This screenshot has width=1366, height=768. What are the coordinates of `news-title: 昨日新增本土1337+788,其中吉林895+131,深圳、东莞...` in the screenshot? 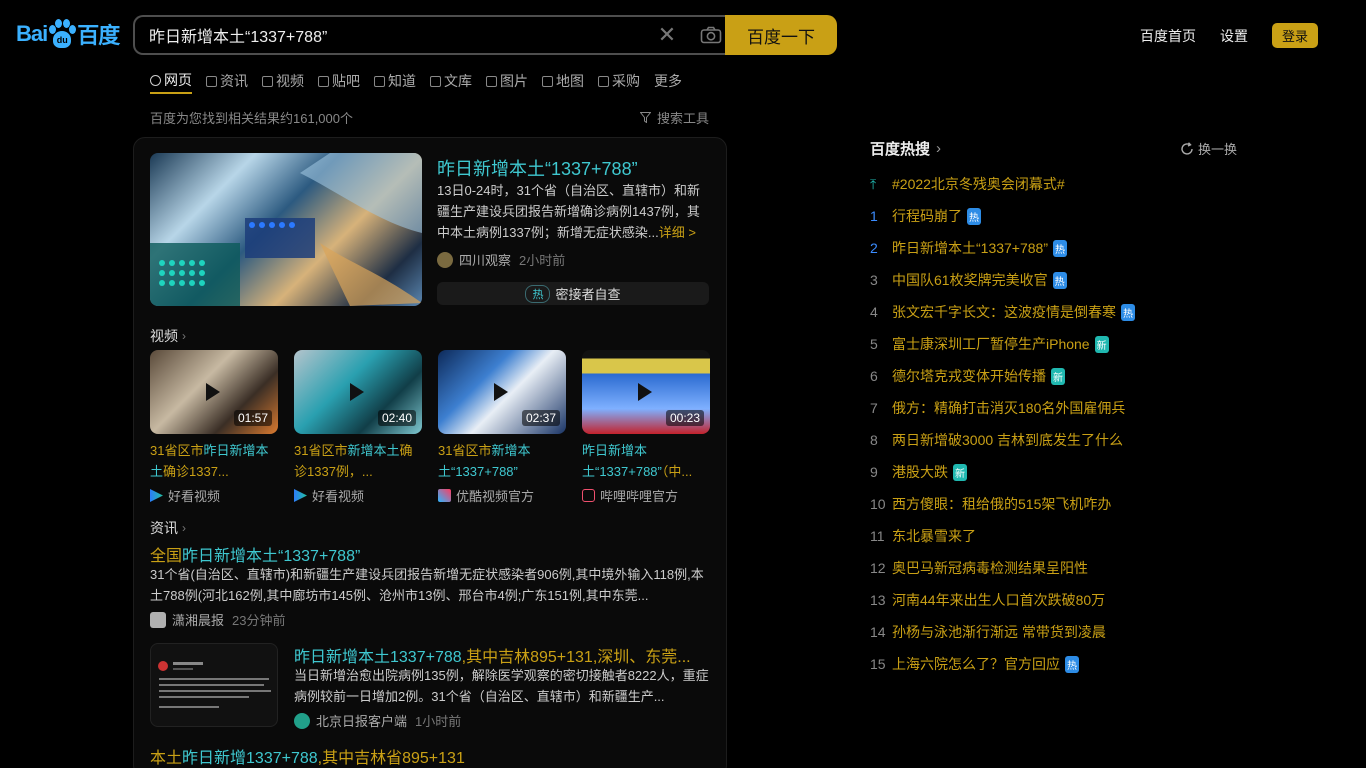 It's located at (492, 655).